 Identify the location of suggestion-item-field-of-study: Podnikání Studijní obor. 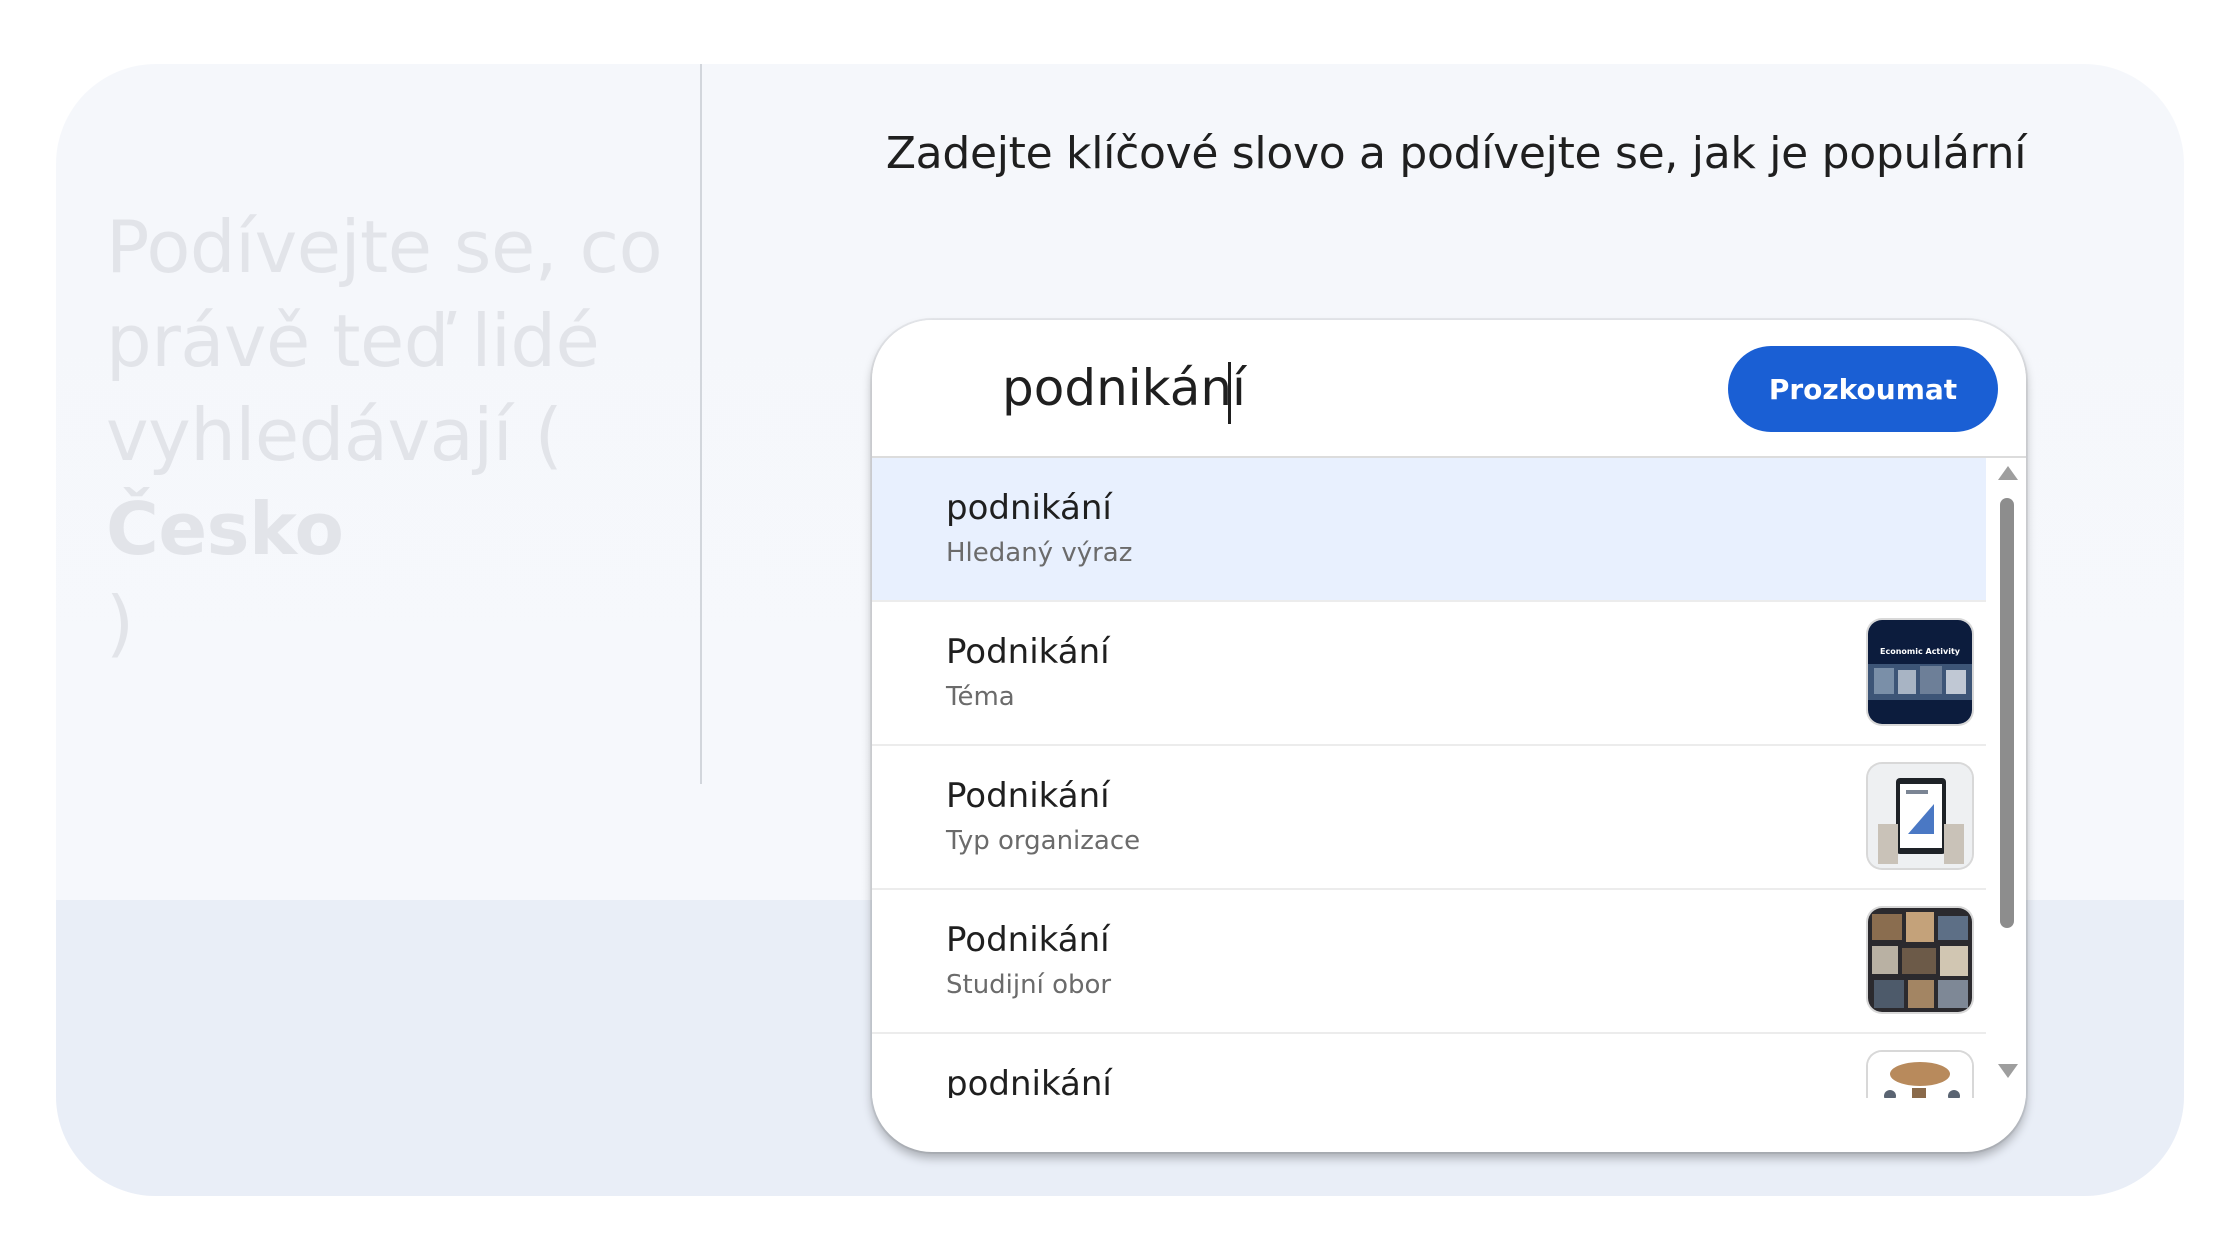
(1429, 962).